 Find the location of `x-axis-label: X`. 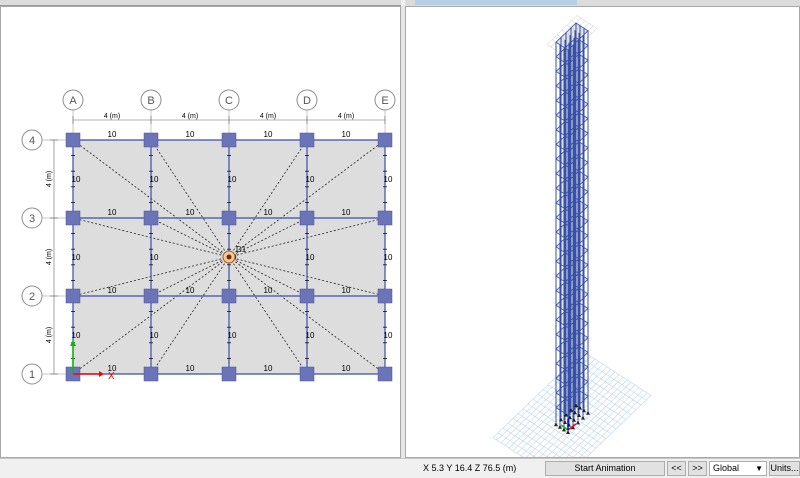

x-axis-label: X is located at coordinates (111, 376).